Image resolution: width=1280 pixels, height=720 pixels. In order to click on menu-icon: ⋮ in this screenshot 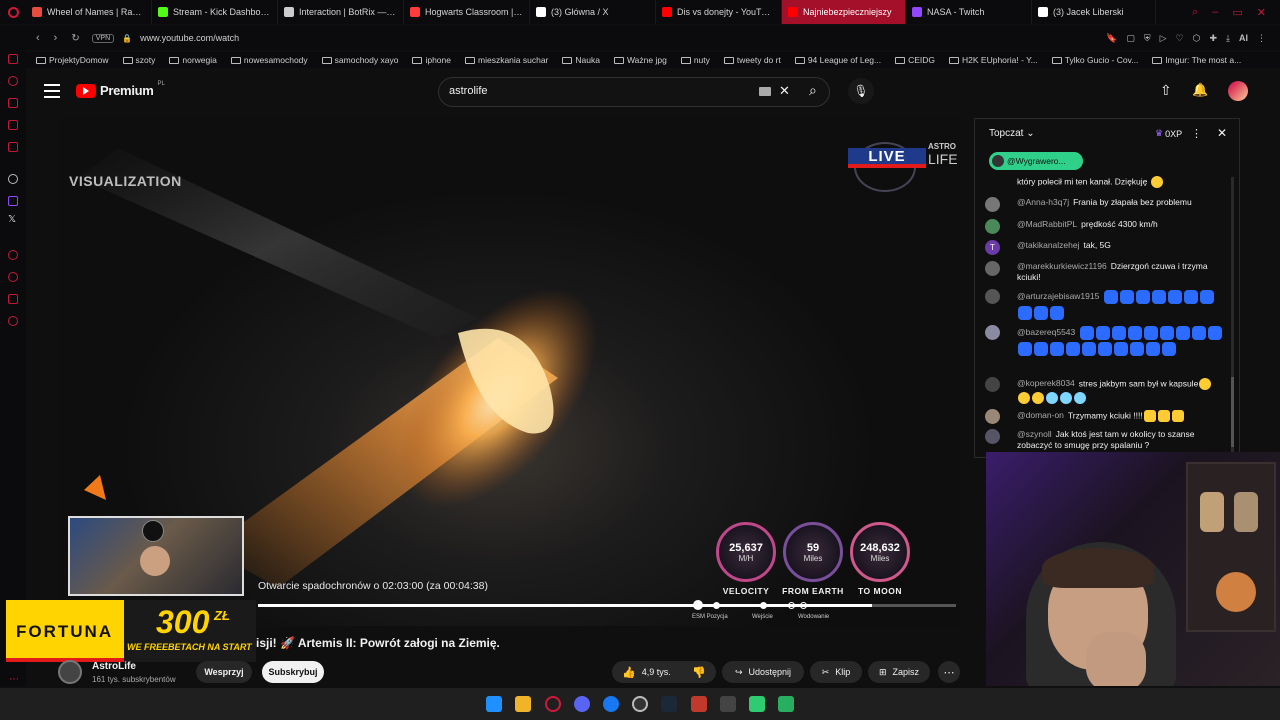, I will do `click(1261, 38)`.